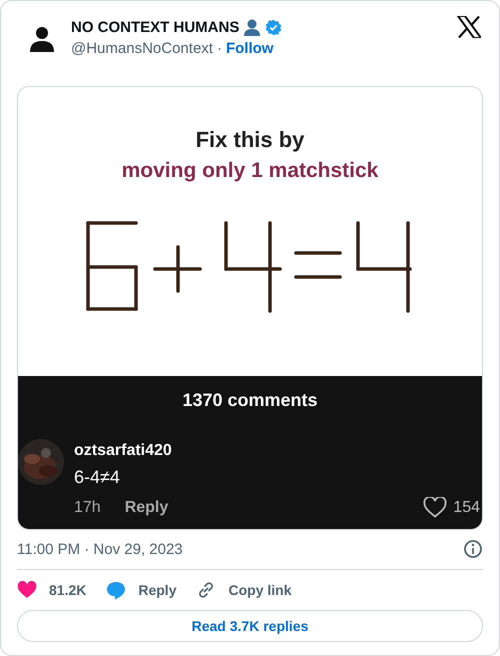 Image resolution: width=500 pixels, height=656 pixels. What do you see at coordinates (250, 400) in the screenshot?
I see `comments-count: 1370 comments` at bounding box center [250, 400].